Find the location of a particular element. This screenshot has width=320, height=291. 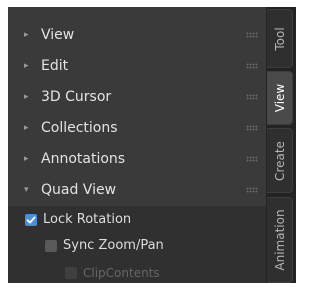

section-view: ▸ View is located at coordinates (137, 35).